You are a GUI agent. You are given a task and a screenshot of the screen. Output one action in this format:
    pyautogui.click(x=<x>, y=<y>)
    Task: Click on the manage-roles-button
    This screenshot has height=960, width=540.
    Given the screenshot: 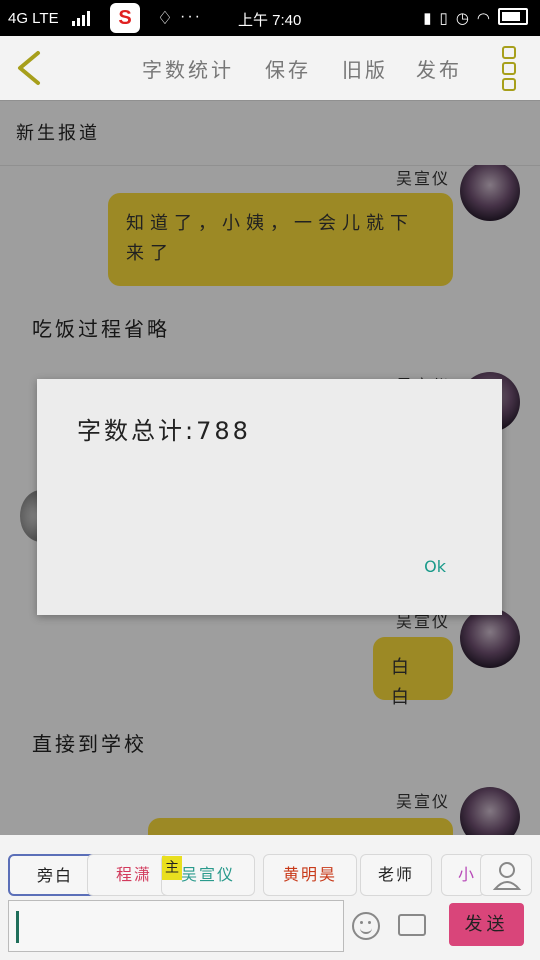 What is the action you would take?
    pyautogui.click(x=506, y=875)
    